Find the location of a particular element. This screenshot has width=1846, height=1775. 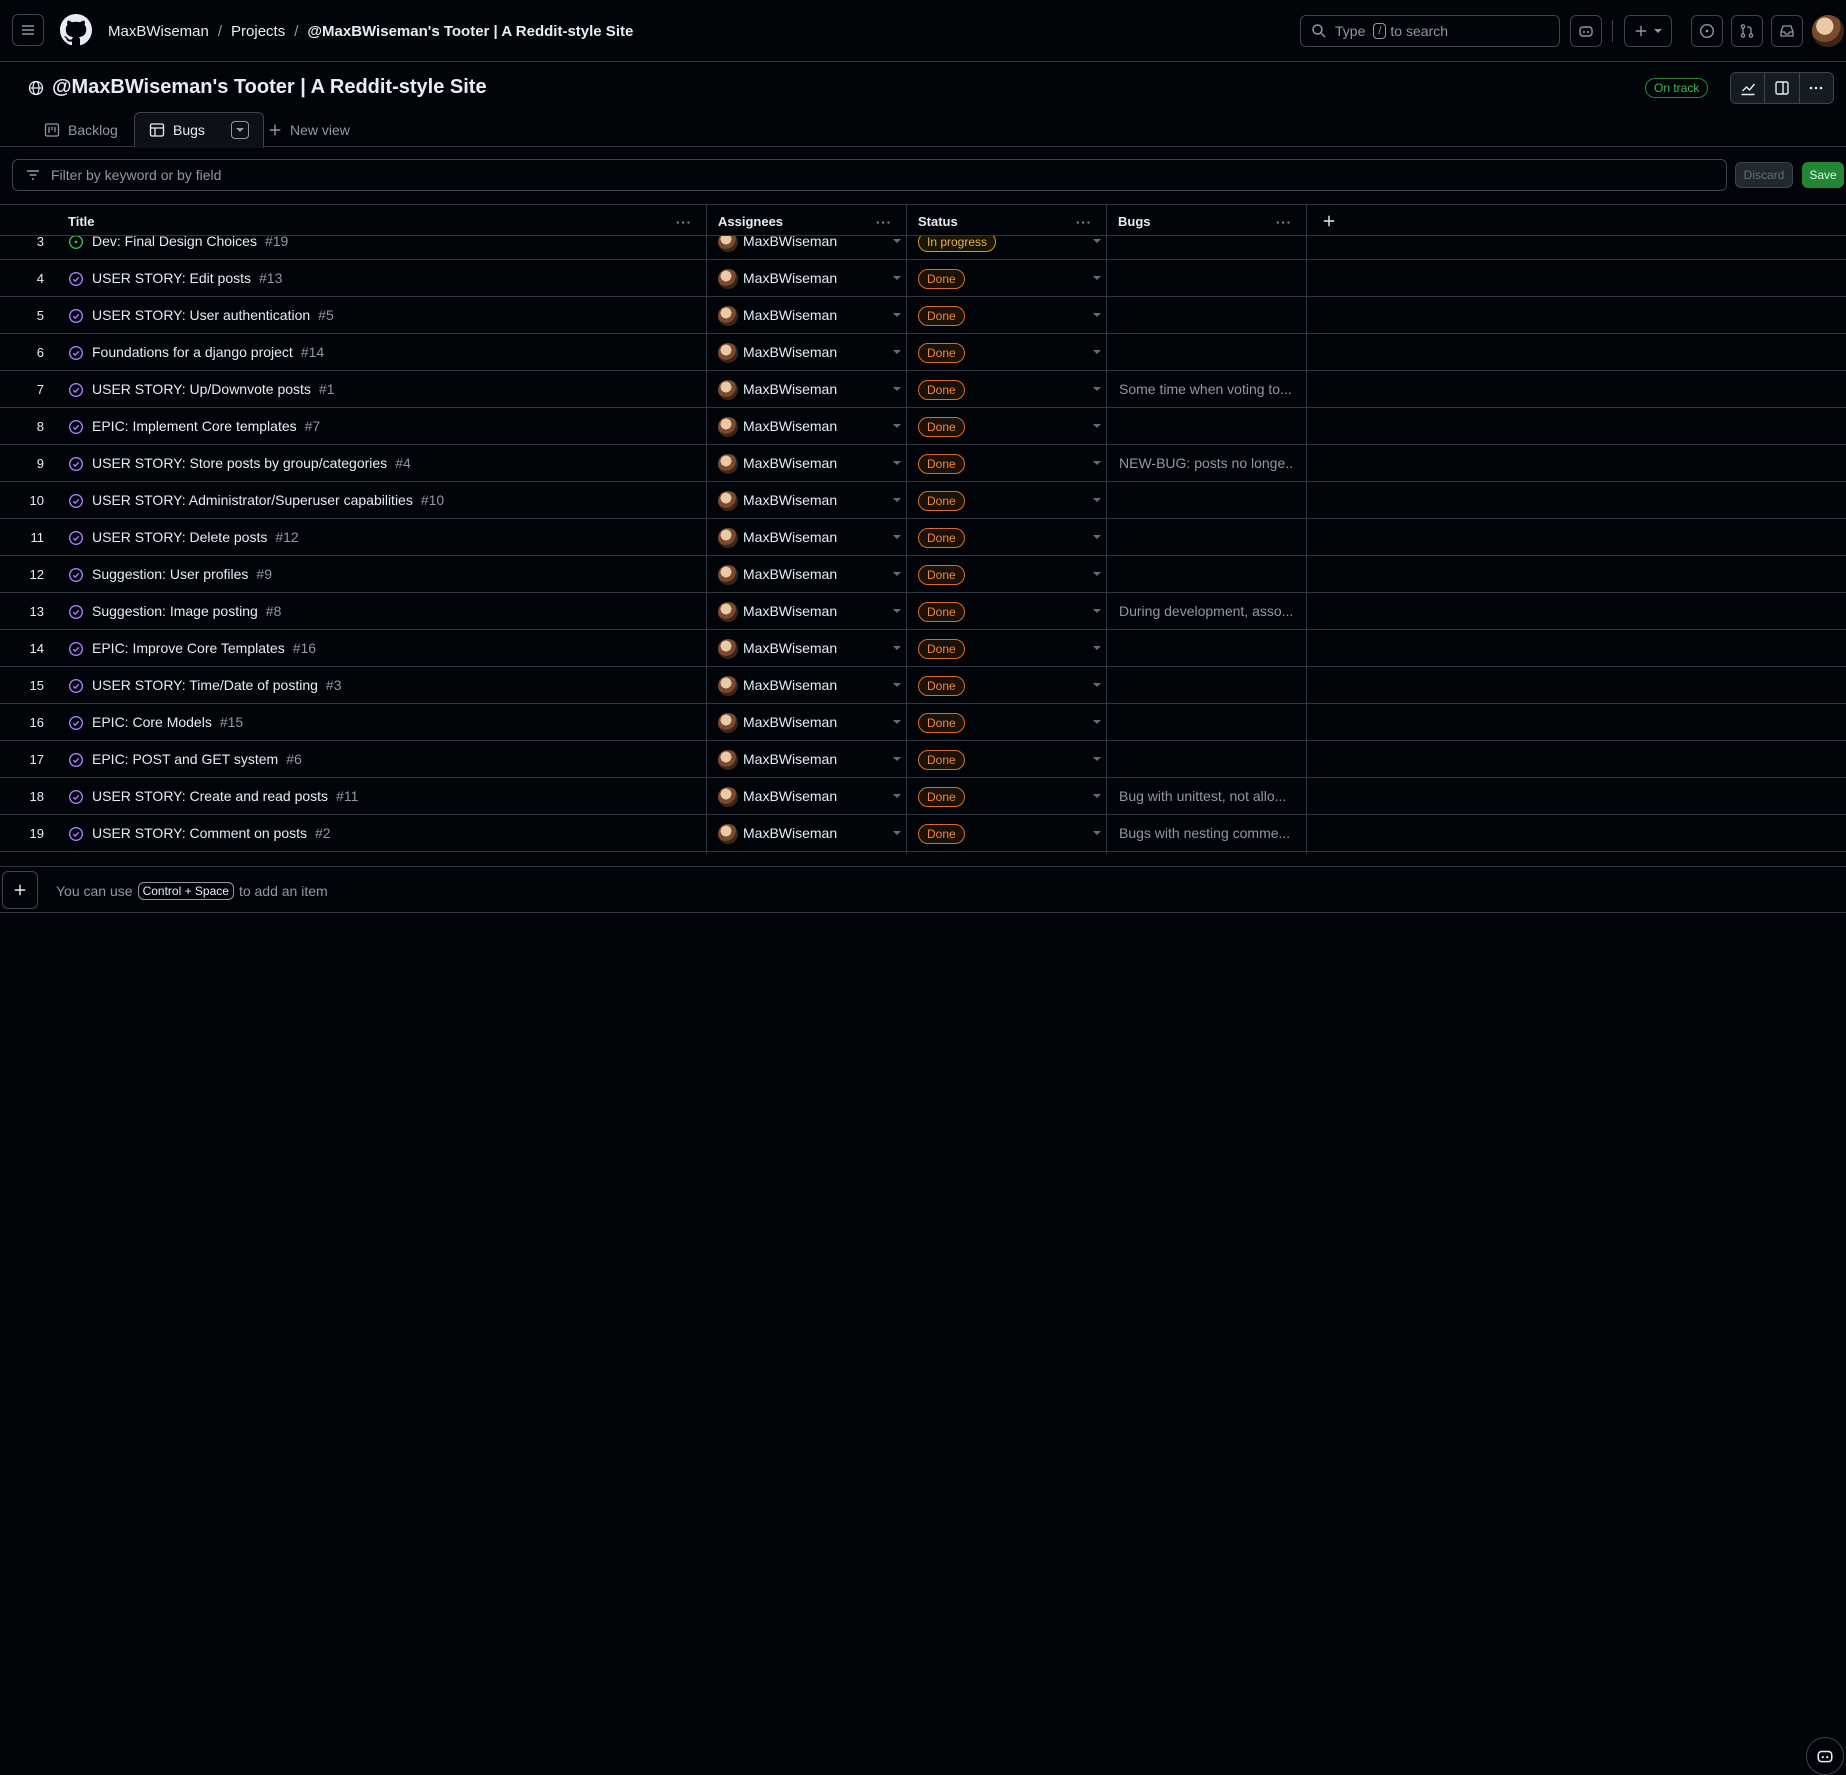

issue-title: USER STORY: Create and read posts #11 is located at coordinates (225, 796).